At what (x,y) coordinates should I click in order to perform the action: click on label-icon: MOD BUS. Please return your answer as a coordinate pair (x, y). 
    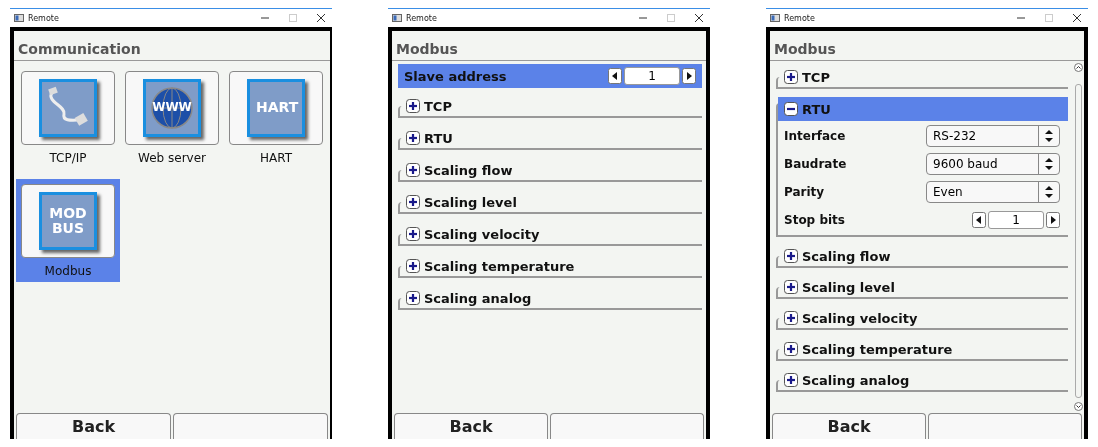
    Looking at the image, I should click on (68, 221).